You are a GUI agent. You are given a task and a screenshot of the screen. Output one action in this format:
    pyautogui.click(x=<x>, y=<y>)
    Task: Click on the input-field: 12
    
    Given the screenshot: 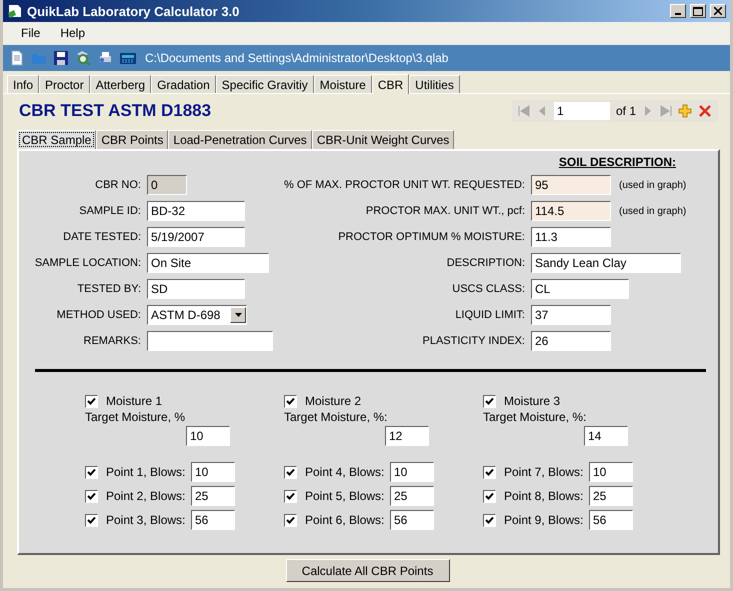 What is the action you would take?
    pyautogui.click(x=407, y=436)
    